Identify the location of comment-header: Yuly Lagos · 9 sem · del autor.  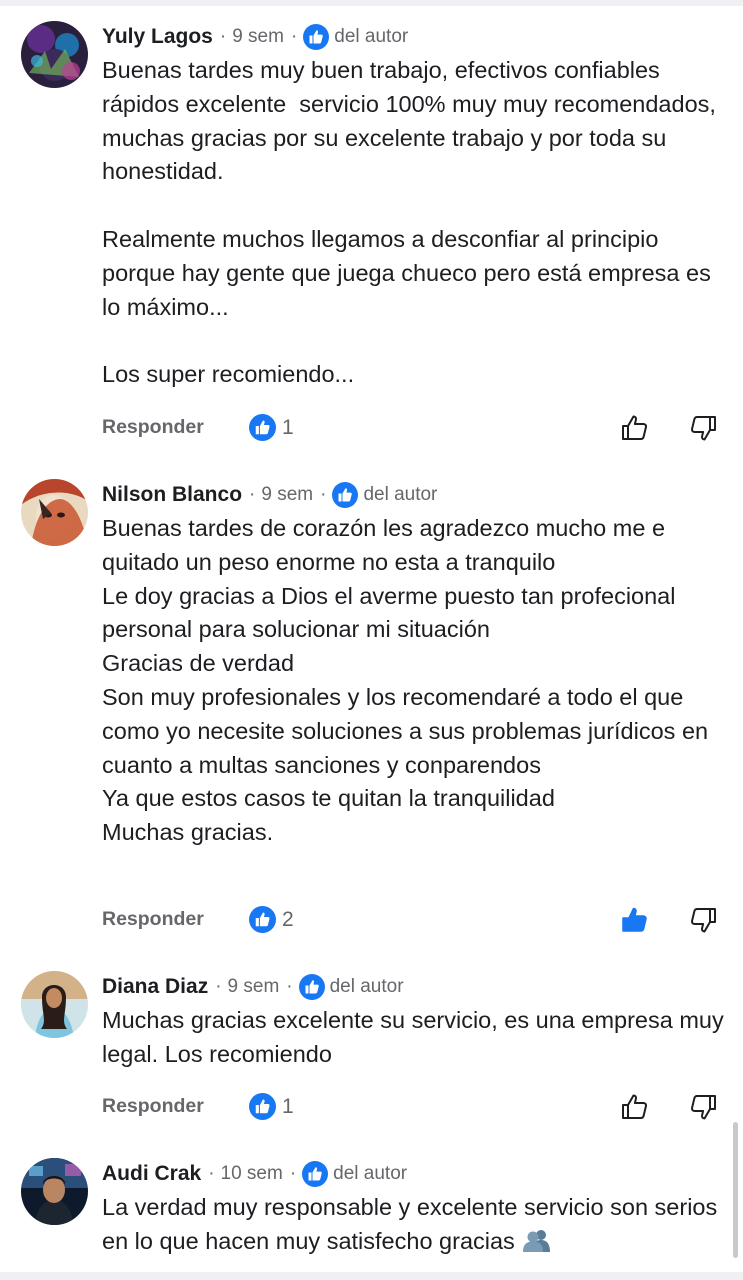
(255, 37).